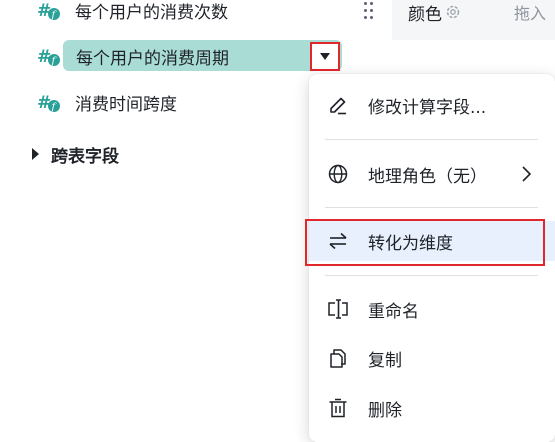 The image size is (555, 442). I want to click on field-label: 每个用户的消费周期, so click(152, 59).